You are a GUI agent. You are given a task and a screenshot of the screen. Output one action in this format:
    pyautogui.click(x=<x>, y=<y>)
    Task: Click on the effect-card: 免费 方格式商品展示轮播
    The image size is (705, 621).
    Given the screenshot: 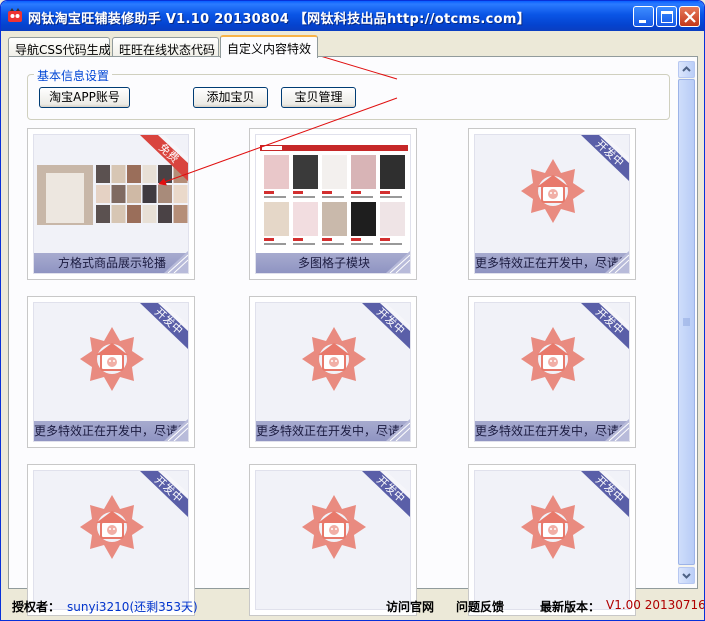 What is the action you would take?
    pyautogui.click(x=111, y=204)
    